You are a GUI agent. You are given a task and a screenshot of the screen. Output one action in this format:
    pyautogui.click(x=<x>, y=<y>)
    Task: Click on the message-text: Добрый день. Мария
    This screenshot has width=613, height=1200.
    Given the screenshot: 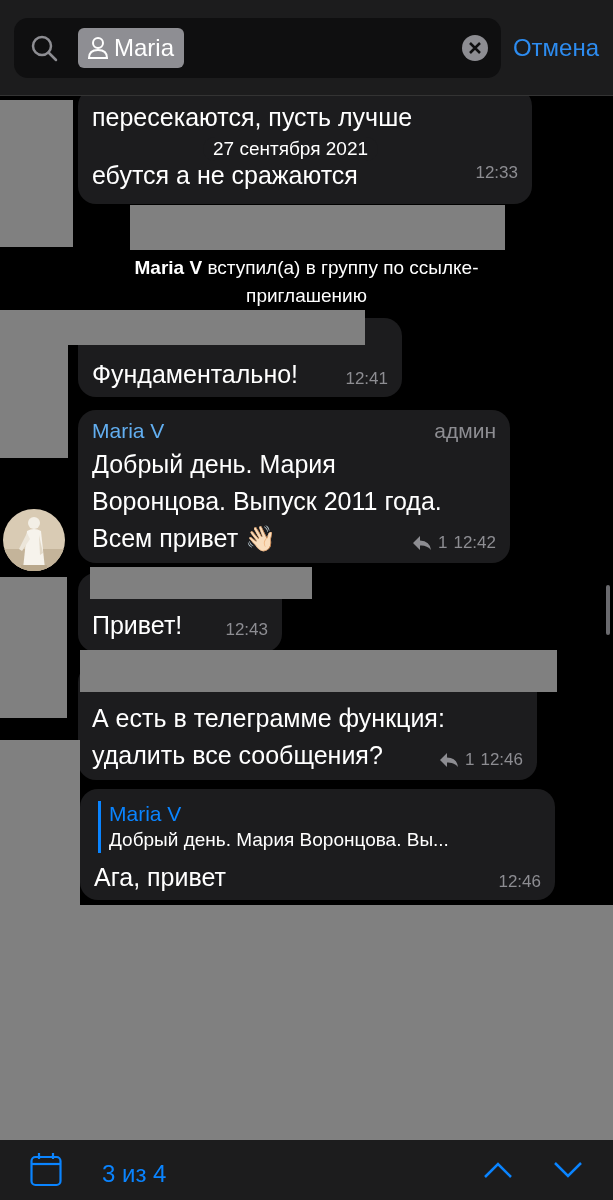 What is the action you would take?
    pyautogui.click(x=214, y=464)
    